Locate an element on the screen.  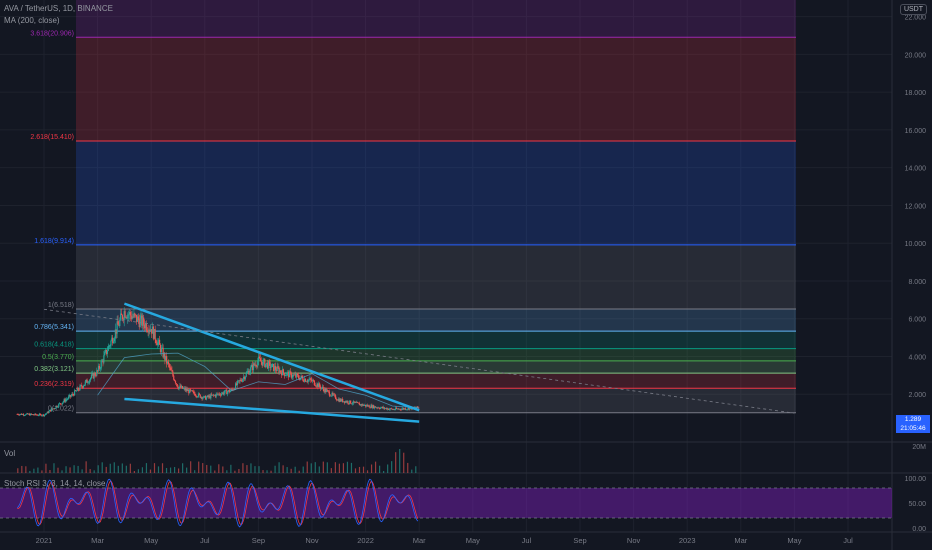
time-tick-label: Sep is located at coordinates (579, 540).